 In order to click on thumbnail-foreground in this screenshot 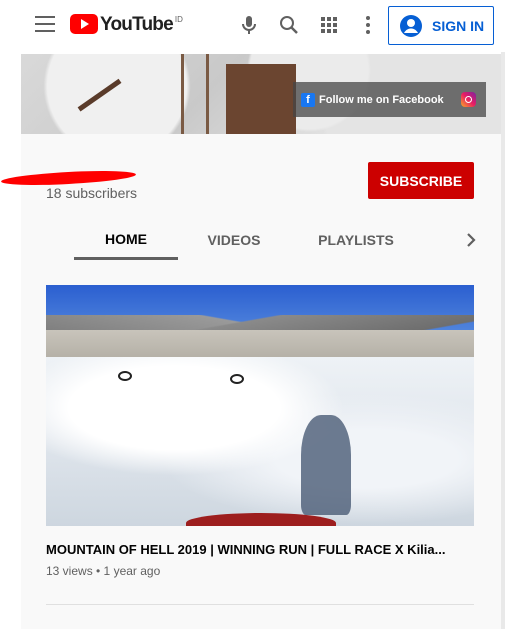, I will do `click(261, 519)`.